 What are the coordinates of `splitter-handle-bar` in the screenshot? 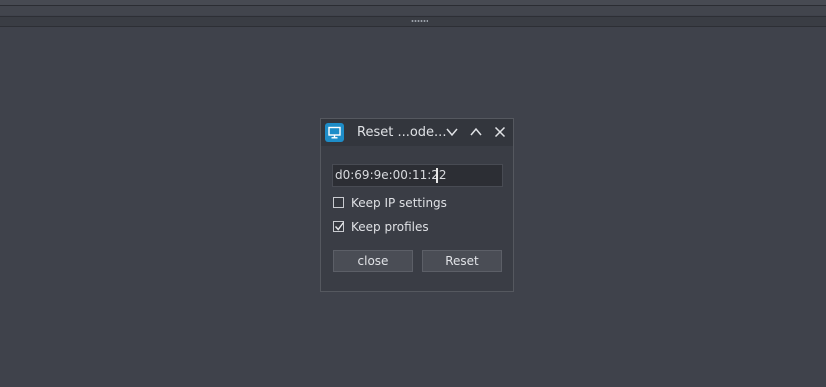 It's located at (413, 21).